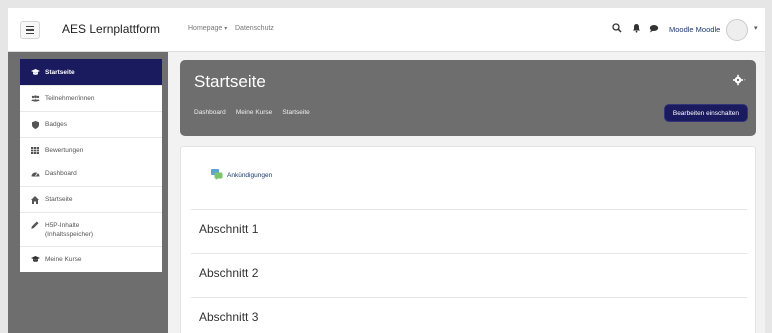  I want to click on sidebar-item-startseite: Startseite, so click(91, 72).